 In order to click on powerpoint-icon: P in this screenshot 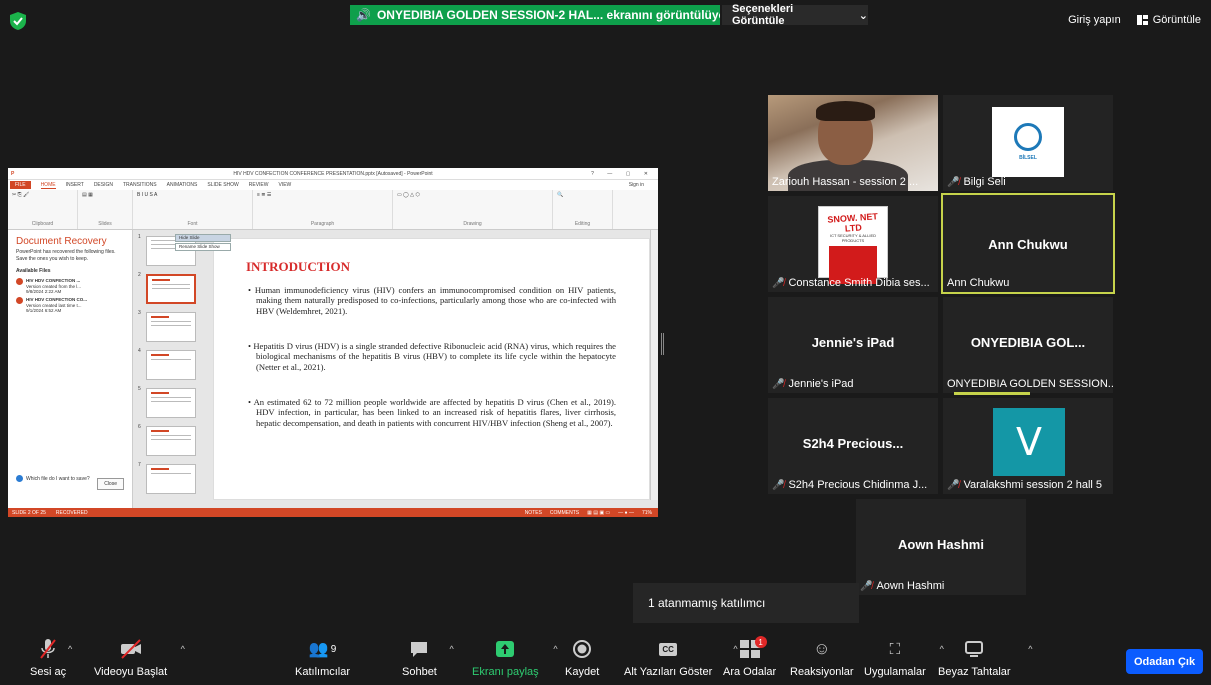, I will do `click(13, 173)`.